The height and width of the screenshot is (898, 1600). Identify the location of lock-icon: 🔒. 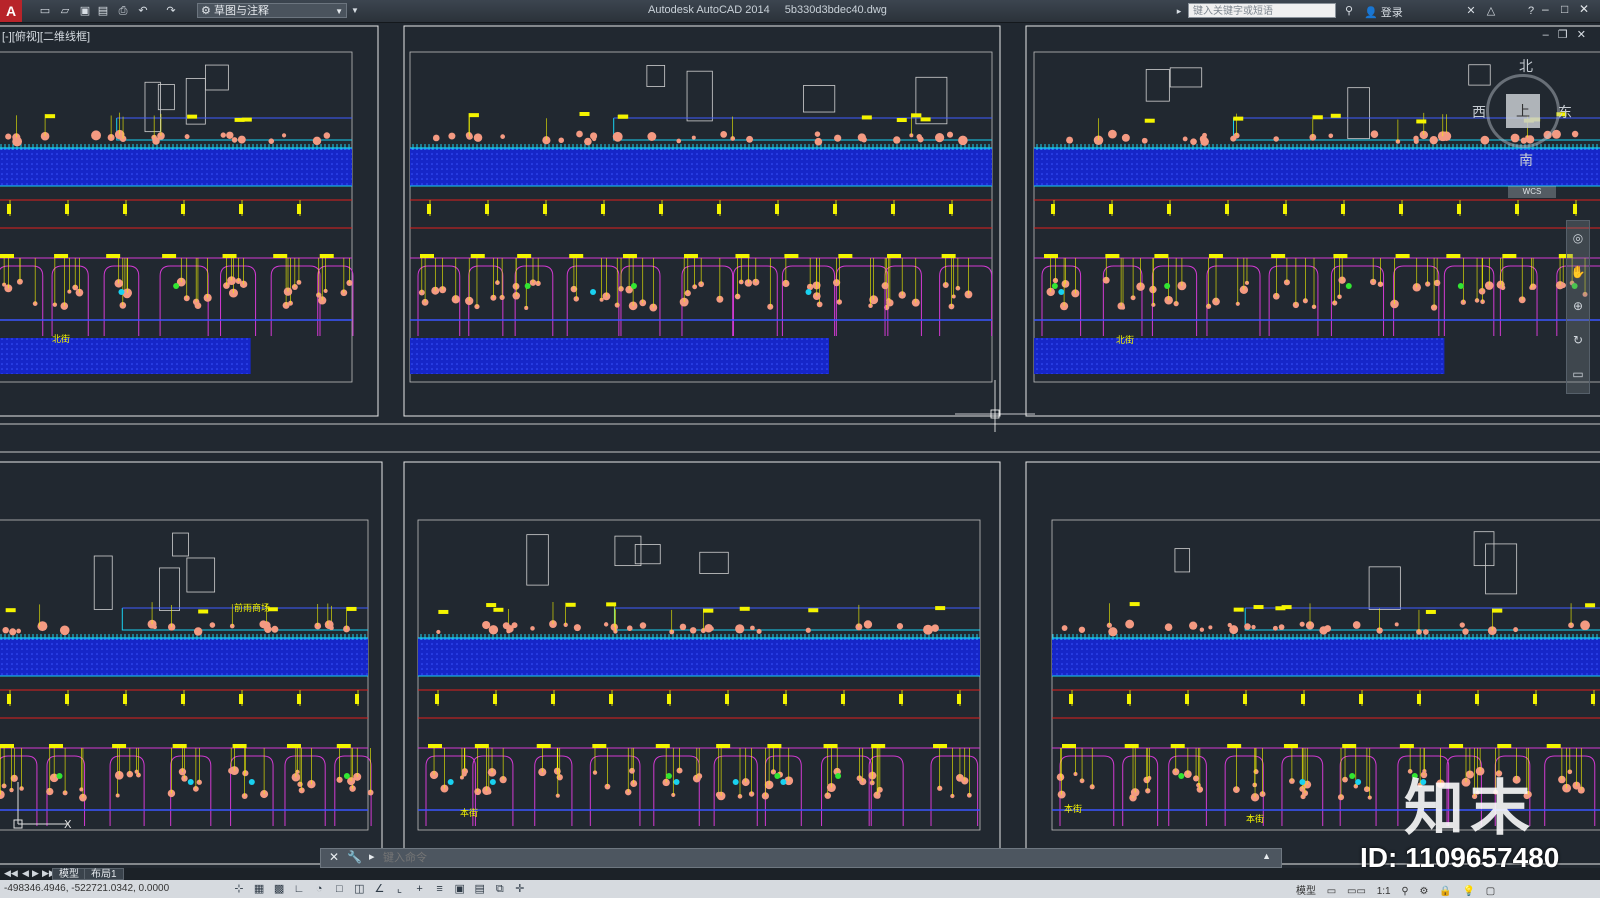
(1445, 891).